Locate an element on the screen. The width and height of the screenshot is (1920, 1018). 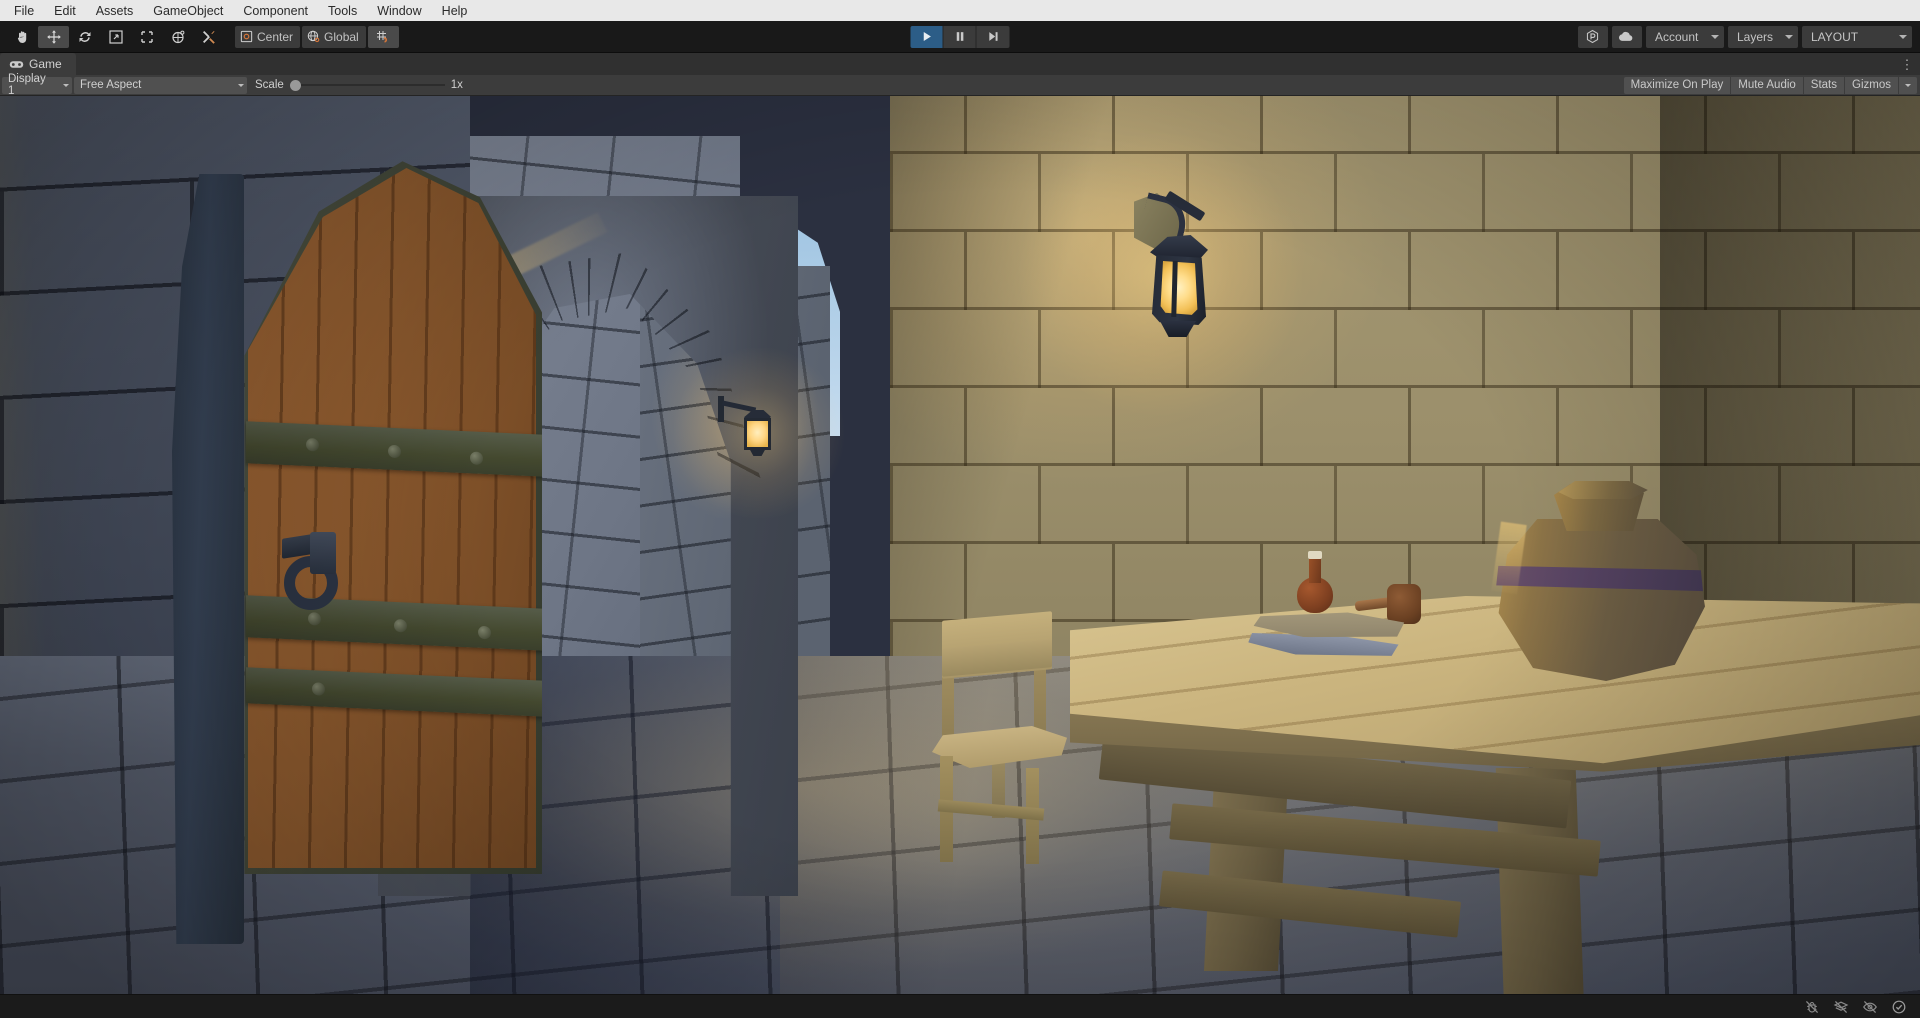
slider-track is located at coordinates (367, 85).